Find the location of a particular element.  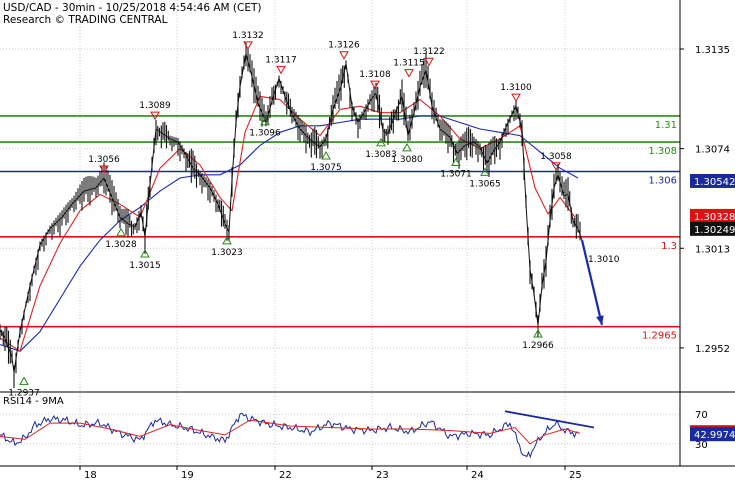

swing-low-label: 1.3065 is located at coordinates (485, 184).